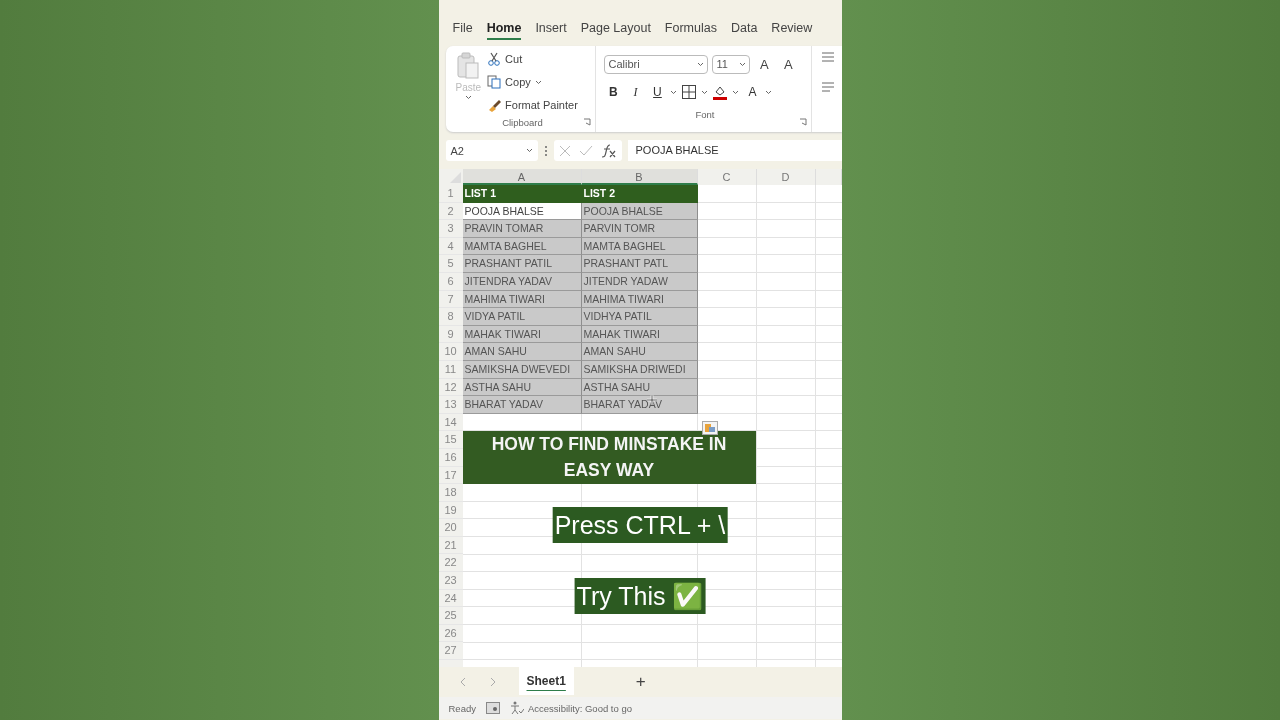 The image size is (1280, 720). I want to click on underline-button: U, so click(657, 92).